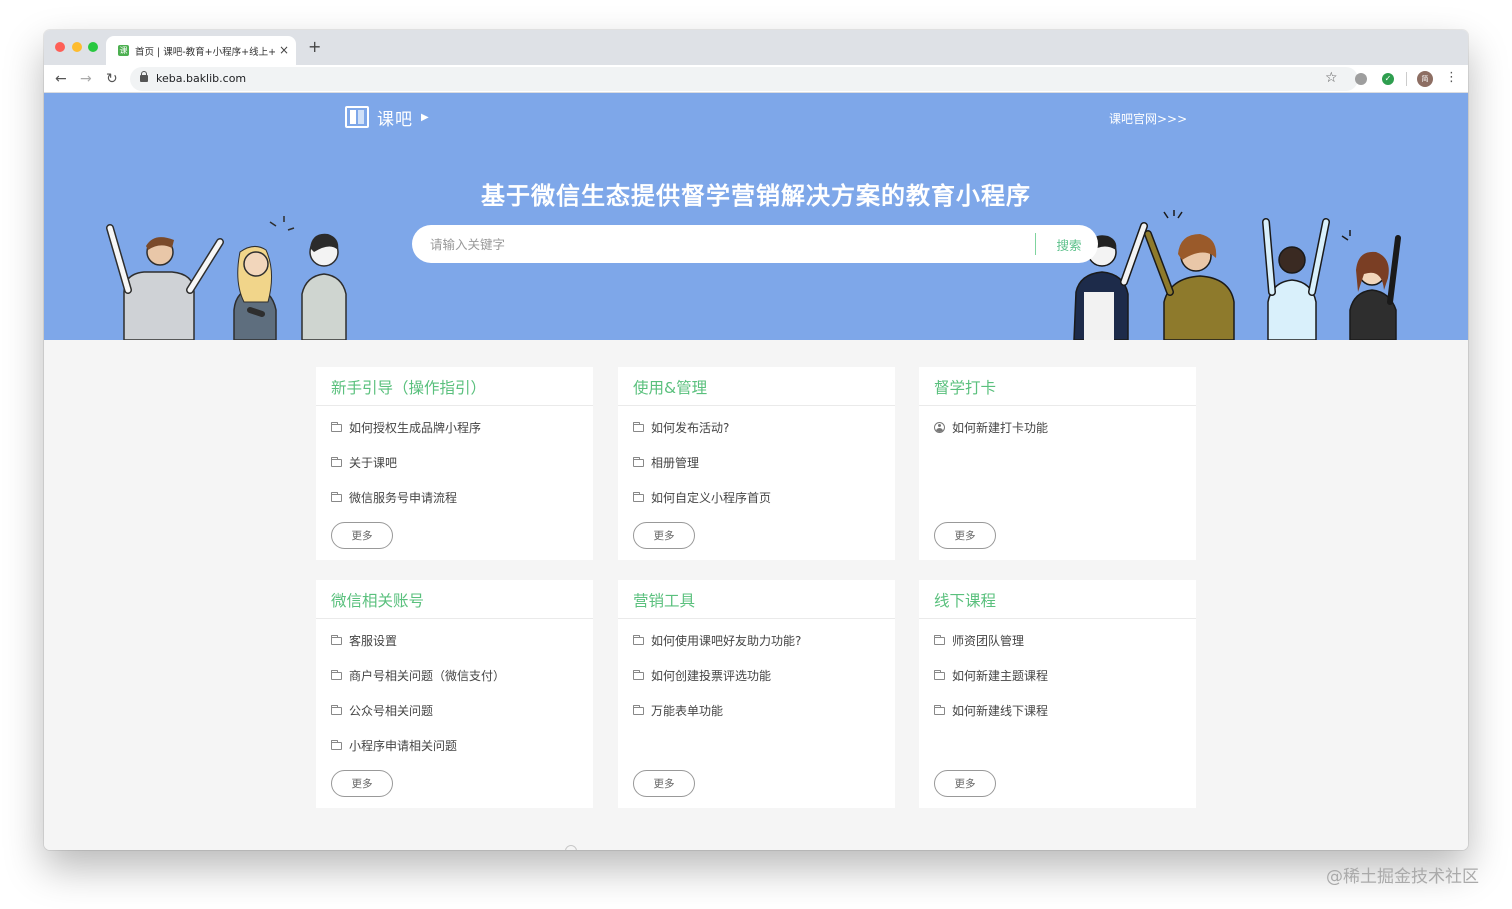 Image resolution: width=1512 pixels, height=909 pixels. Describe the element at coordinates (690, 428) in the screenshot. I see `item-label: 如何发布活动?` at that location.